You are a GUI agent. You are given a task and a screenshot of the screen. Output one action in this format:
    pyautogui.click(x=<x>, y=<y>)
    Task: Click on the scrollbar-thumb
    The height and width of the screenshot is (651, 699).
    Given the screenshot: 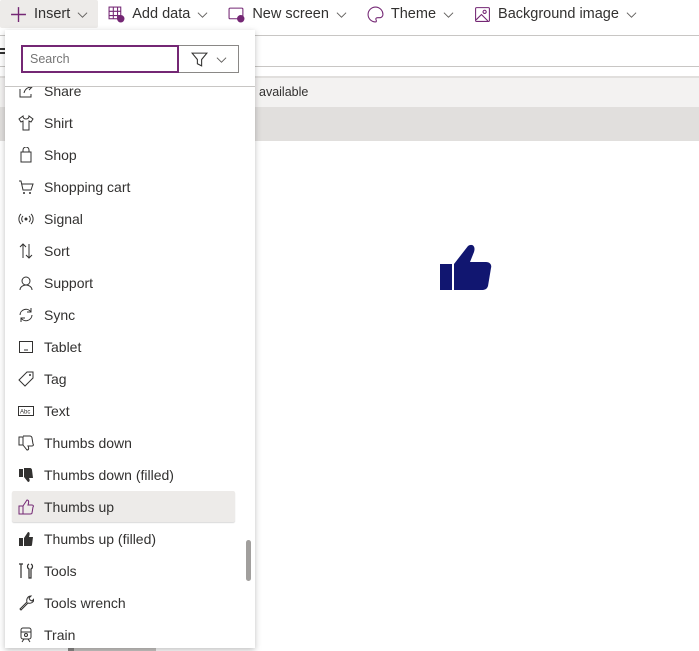 What is the action you would take?
    pyautogui.click(x=248, y=560)
    